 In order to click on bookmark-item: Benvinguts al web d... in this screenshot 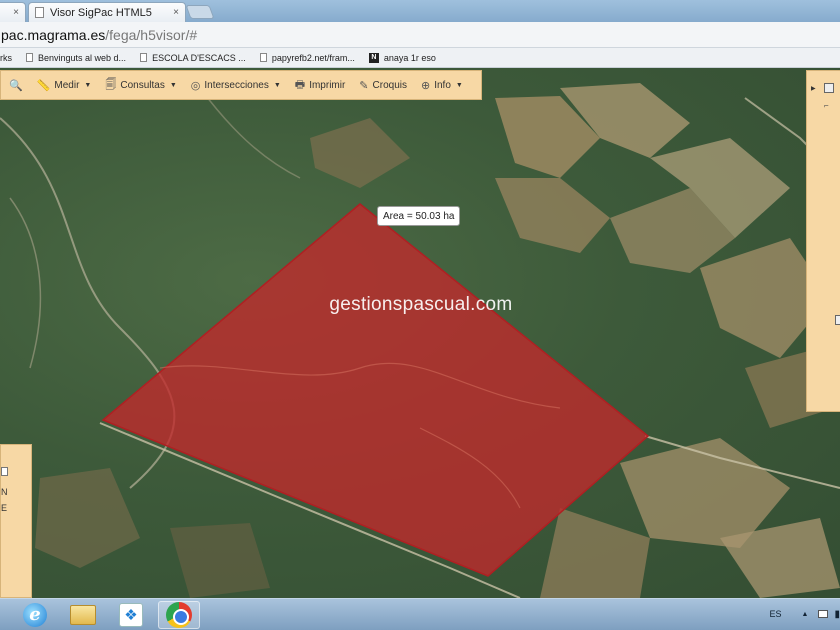, I will do `click(76, 58)`.